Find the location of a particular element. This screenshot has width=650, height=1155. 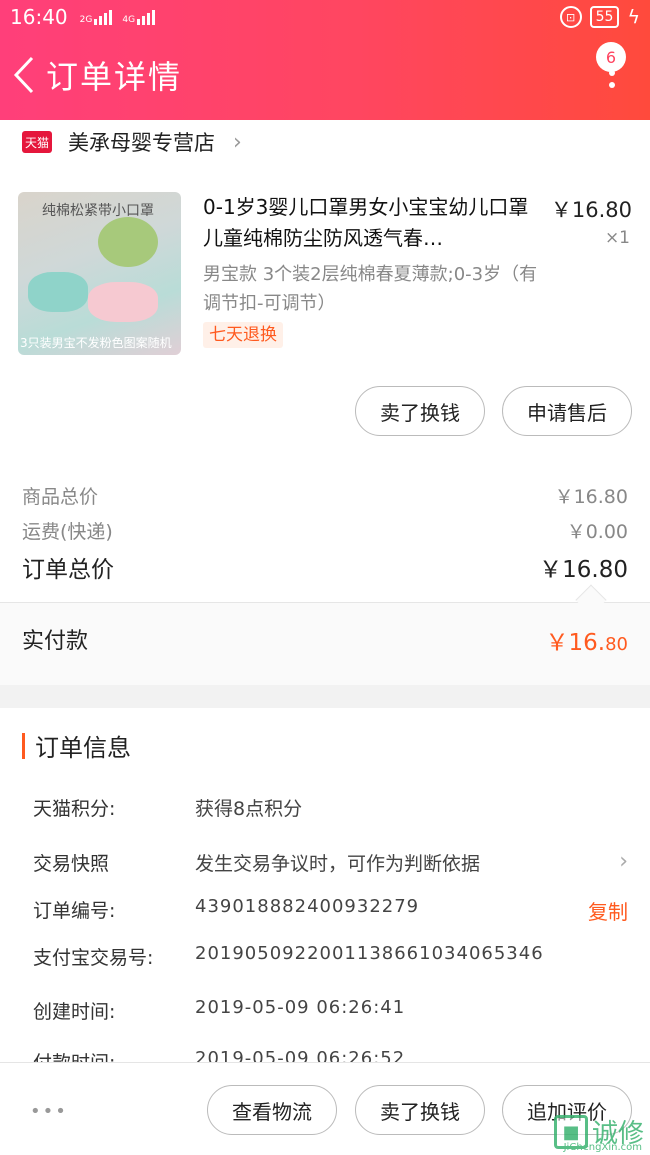

product-spec: 男宝款 3个装2层纯棉春夏薄款;0-3岁（有调节扣-可调节） is located at coordinates (370, 289).